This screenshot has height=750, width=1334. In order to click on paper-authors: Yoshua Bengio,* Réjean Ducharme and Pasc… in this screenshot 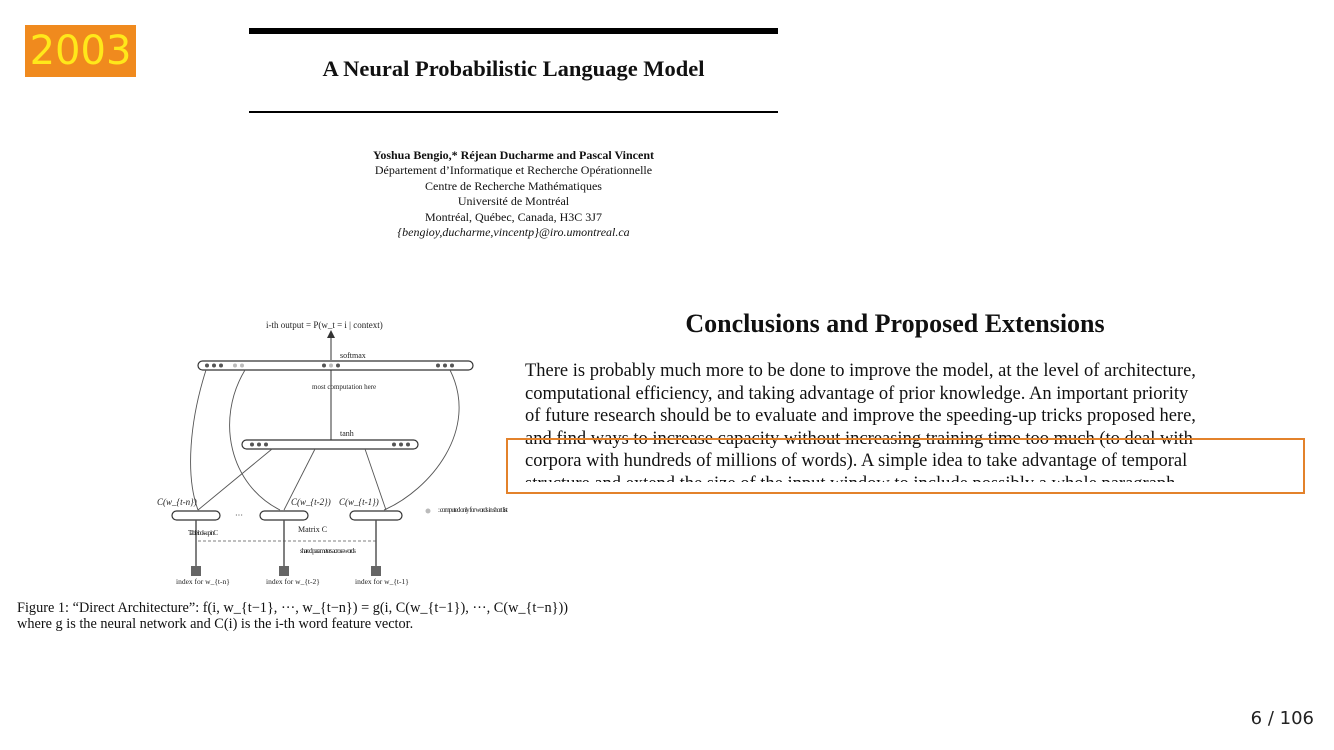, I will do `click(513, 155)`.